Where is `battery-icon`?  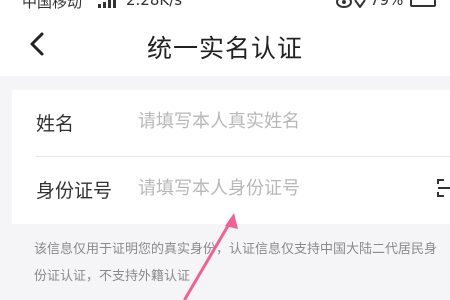 battery-icon is located at coordinates (423, 3).